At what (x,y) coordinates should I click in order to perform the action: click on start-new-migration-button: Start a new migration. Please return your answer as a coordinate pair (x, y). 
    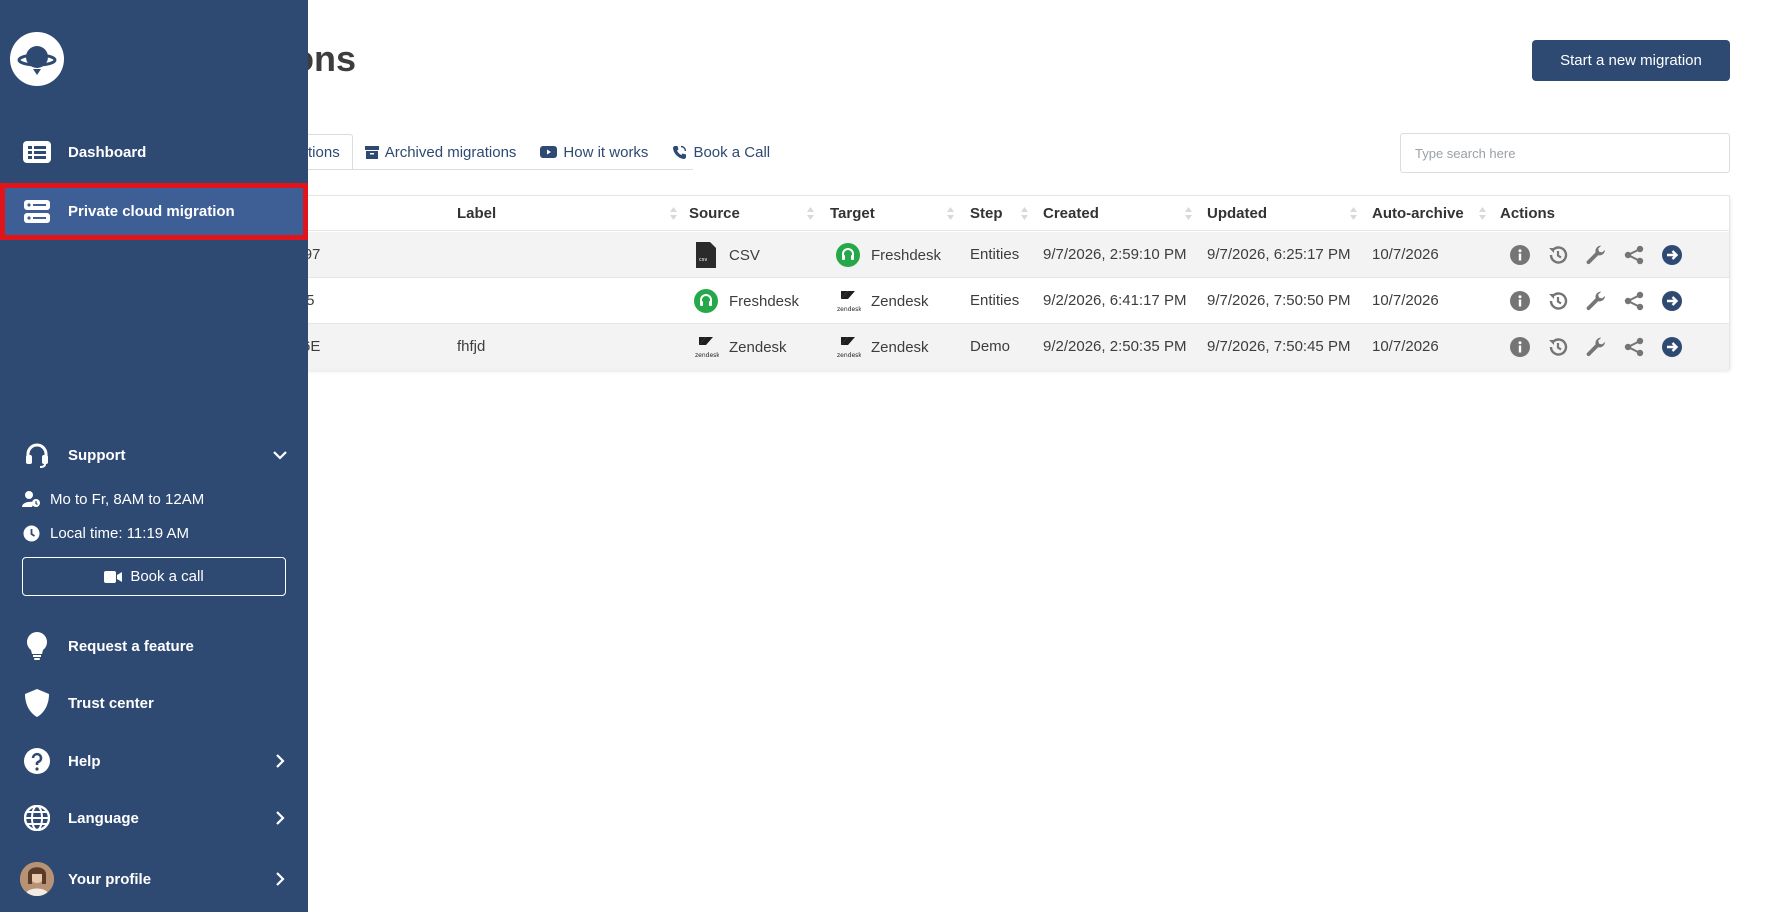
    Looking at the image, I should click on (1631, 60).